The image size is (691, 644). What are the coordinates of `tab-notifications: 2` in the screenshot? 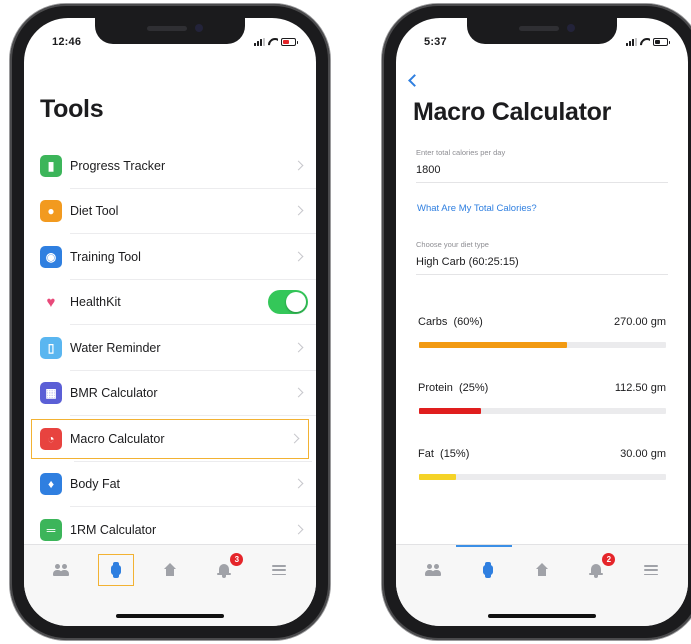 It's located at (597, 569).